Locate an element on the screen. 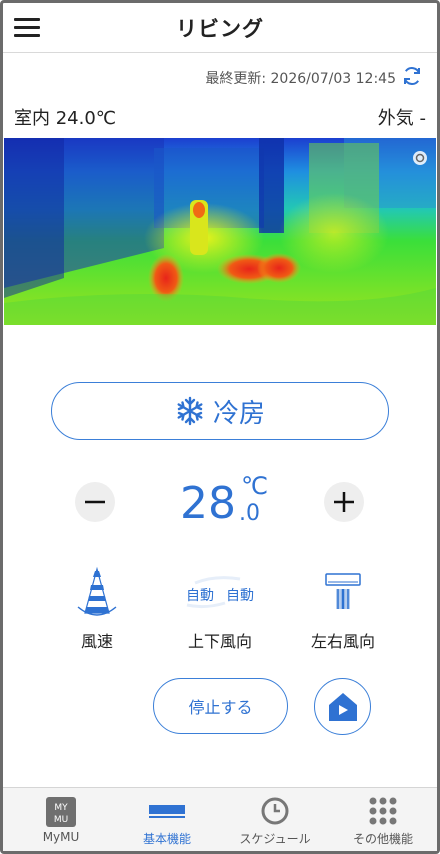 The height and width of the screenshot is (854, 440). tab-mymu-label: MyMU is located at coordinates (61, 837).